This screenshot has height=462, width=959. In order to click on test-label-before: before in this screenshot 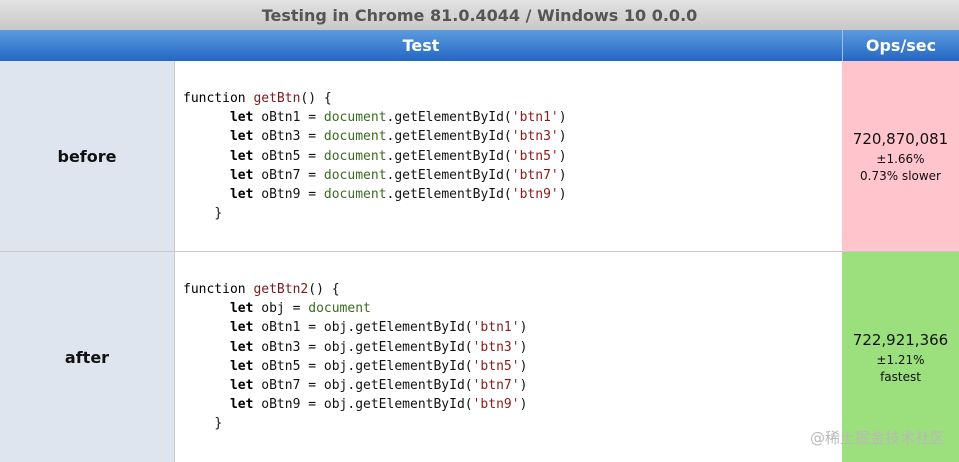, I will do `click(87, 156)`.